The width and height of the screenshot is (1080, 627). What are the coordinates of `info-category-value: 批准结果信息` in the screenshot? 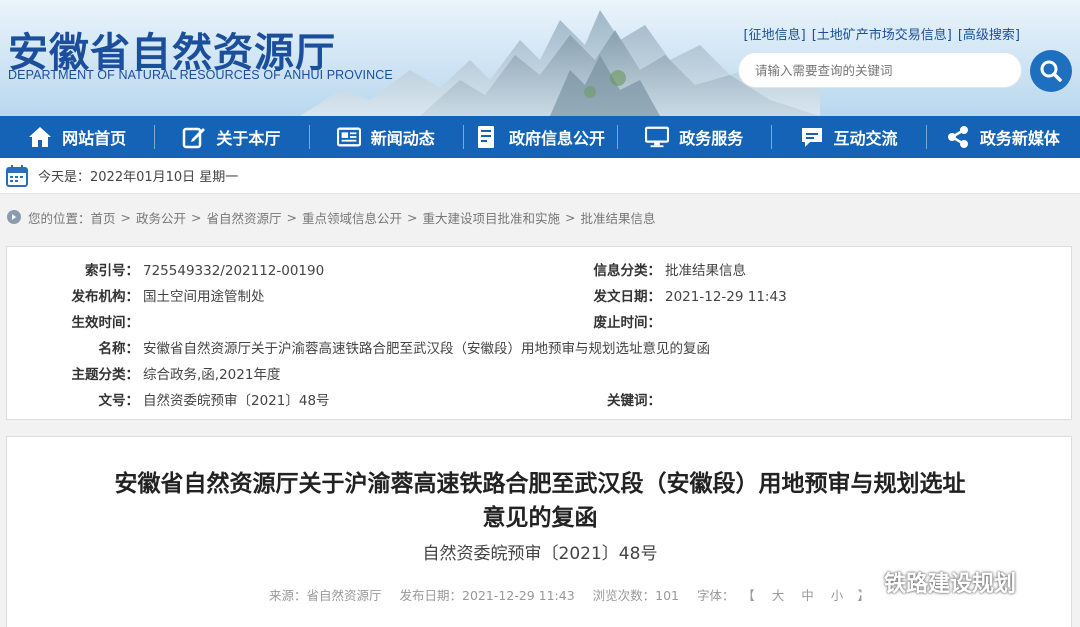 It's located at (705, 271).